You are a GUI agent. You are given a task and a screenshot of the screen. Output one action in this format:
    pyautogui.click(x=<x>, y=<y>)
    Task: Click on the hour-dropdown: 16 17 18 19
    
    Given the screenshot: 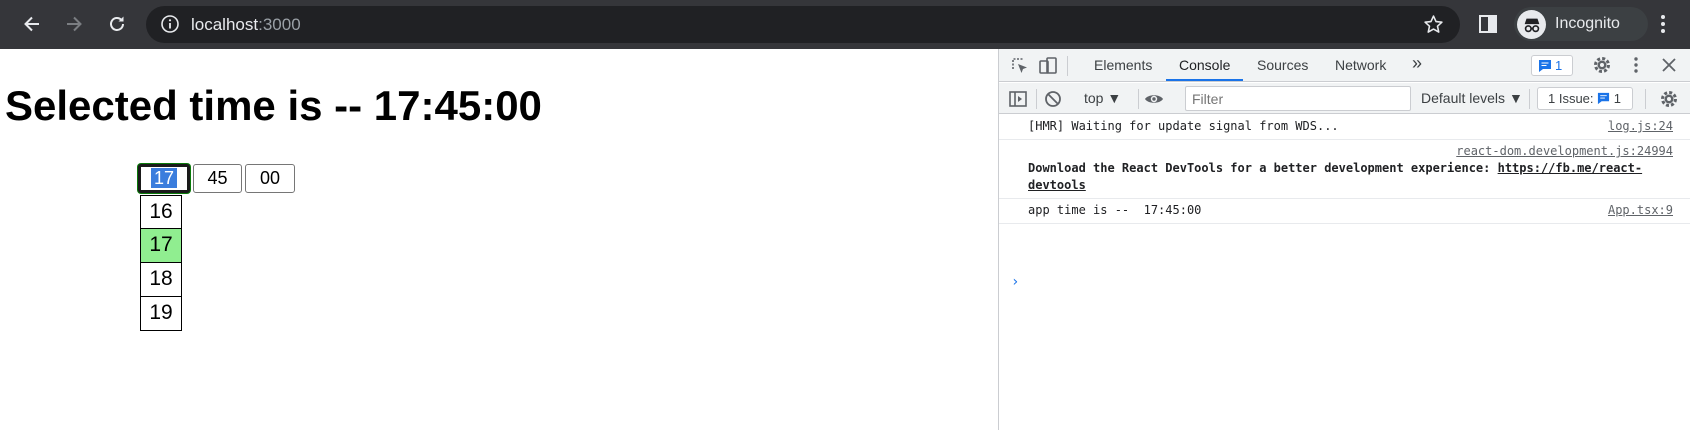 What is the action you would take?
    pyautogui.click(x=161, y=263)
    